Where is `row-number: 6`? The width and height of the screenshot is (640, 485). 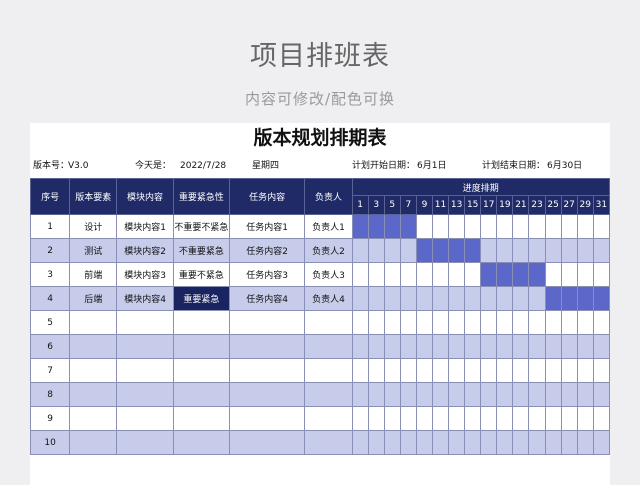 row-number: 6 is located at coordinates (50, 346).